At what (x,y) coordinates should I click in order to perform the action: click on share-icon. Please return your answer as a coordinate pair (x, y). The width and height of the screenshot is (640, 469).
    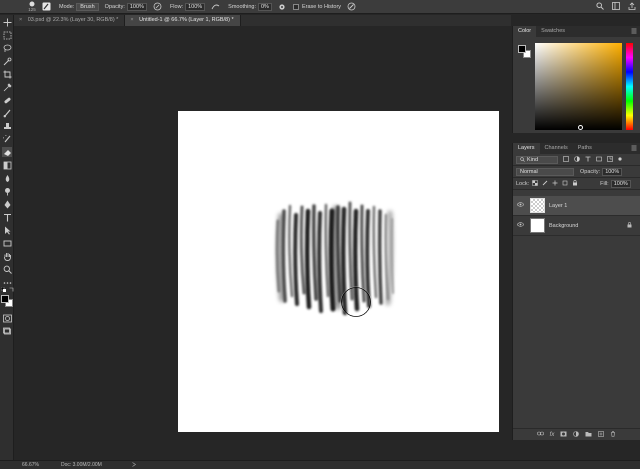
    Looking at the image, I should click on (632, 7).